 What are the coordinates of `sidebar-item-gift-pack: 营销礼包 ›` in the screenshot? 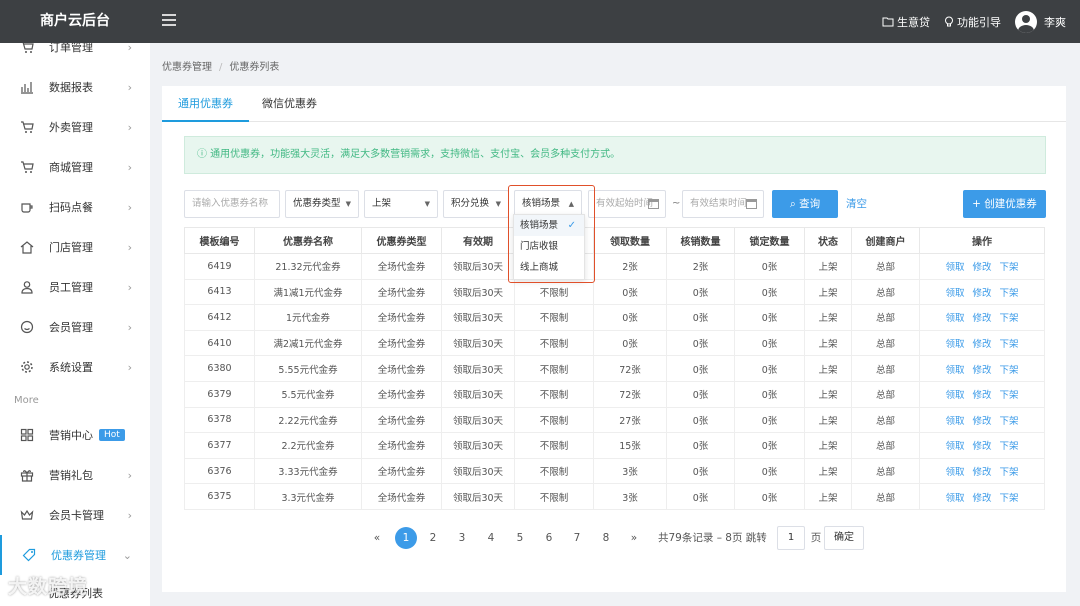 It's located at (75, 475).